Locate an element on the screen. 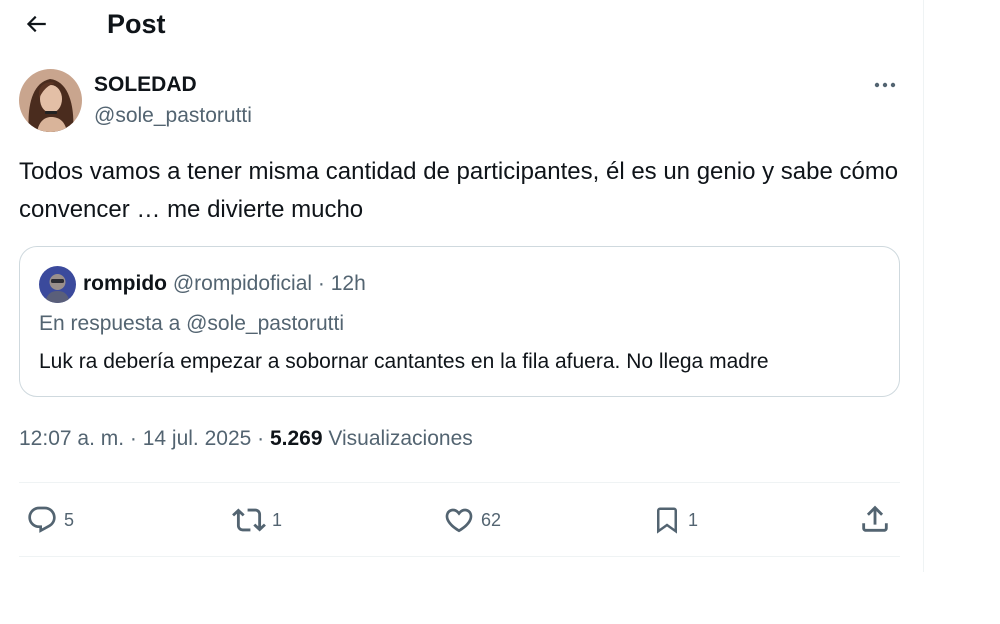 The height and width of the screenshot is (624, 1000). page-title: Post is located at coordinates (136, 24).